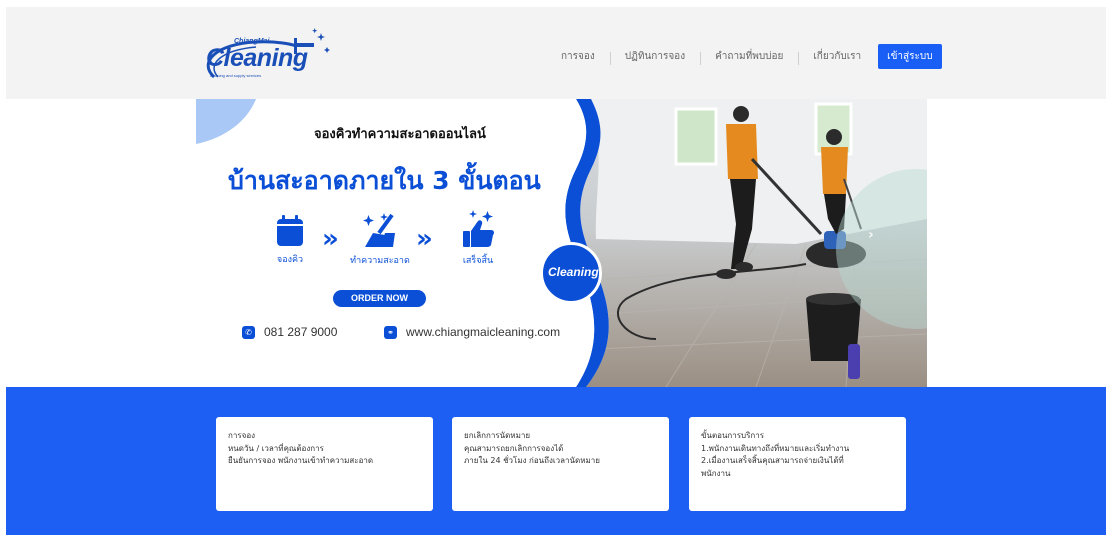  I want to click on phone-number: 081 287 9000, so click(301, 332).